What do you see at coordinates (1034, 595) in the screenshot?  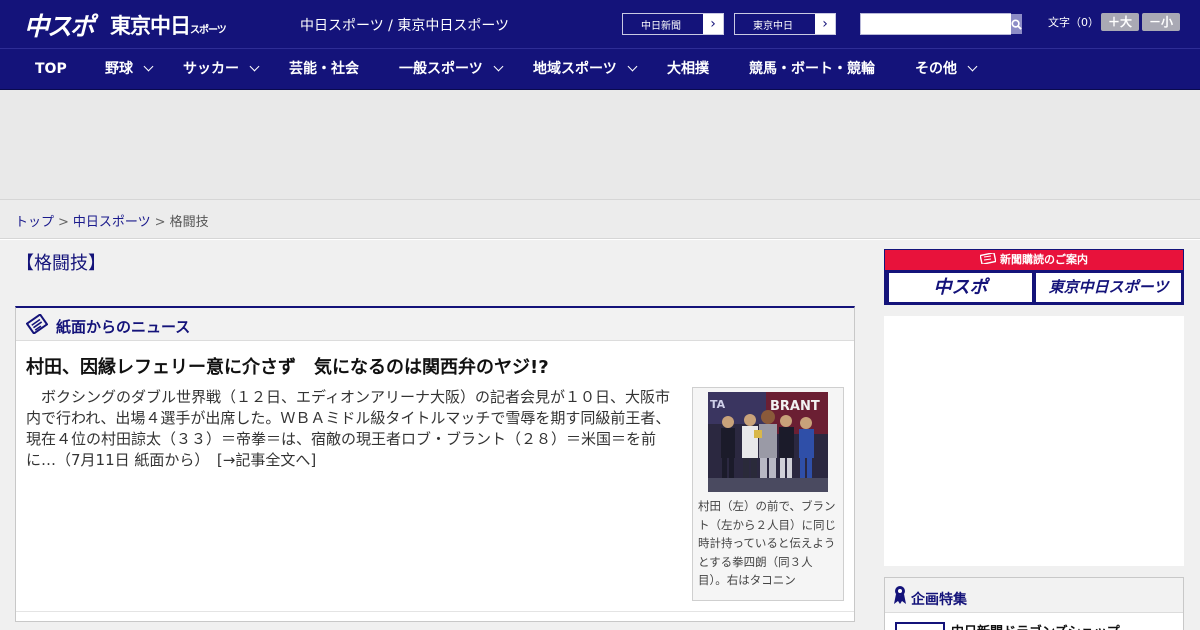 I see `feature-header: 企画特集` at bounding box center [1034, 595].